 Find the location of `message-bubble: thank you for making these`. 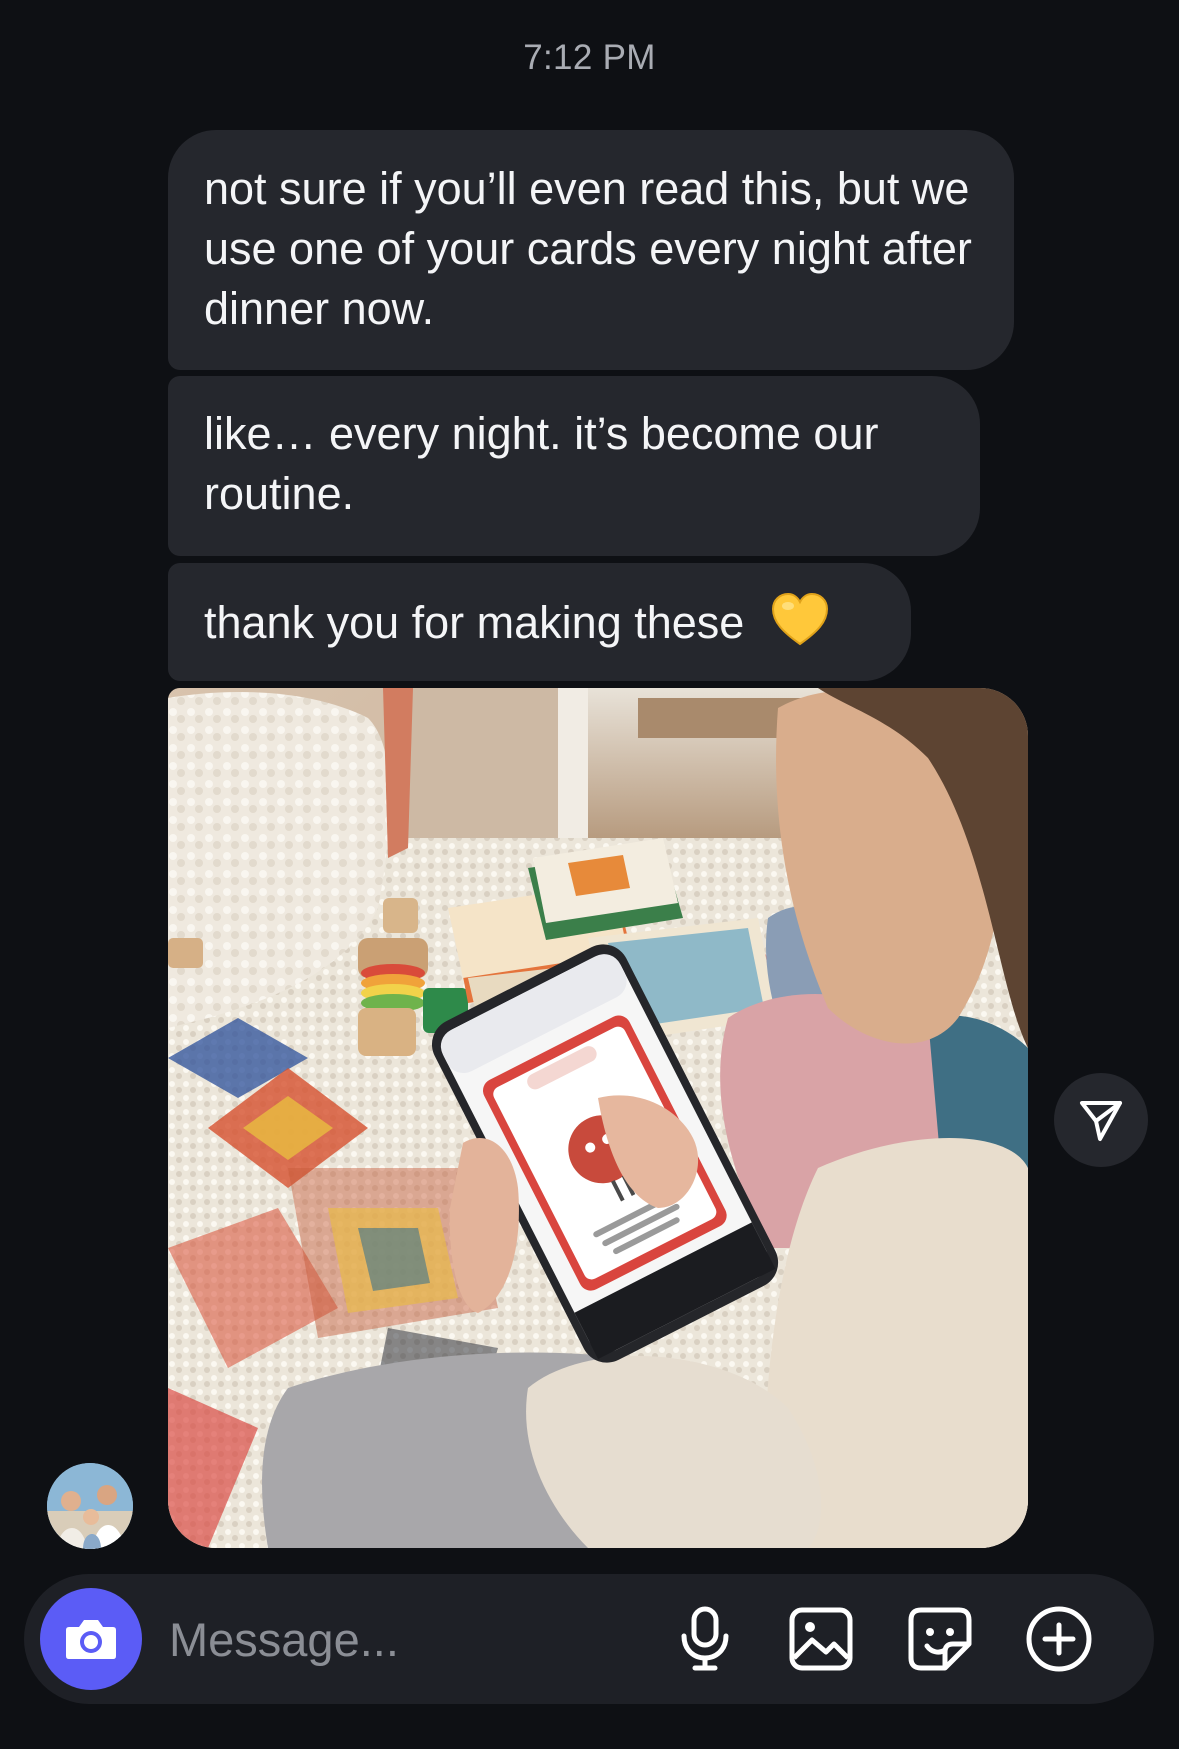

message-bubble: thank you for making these is located at coordinates (539, 622).